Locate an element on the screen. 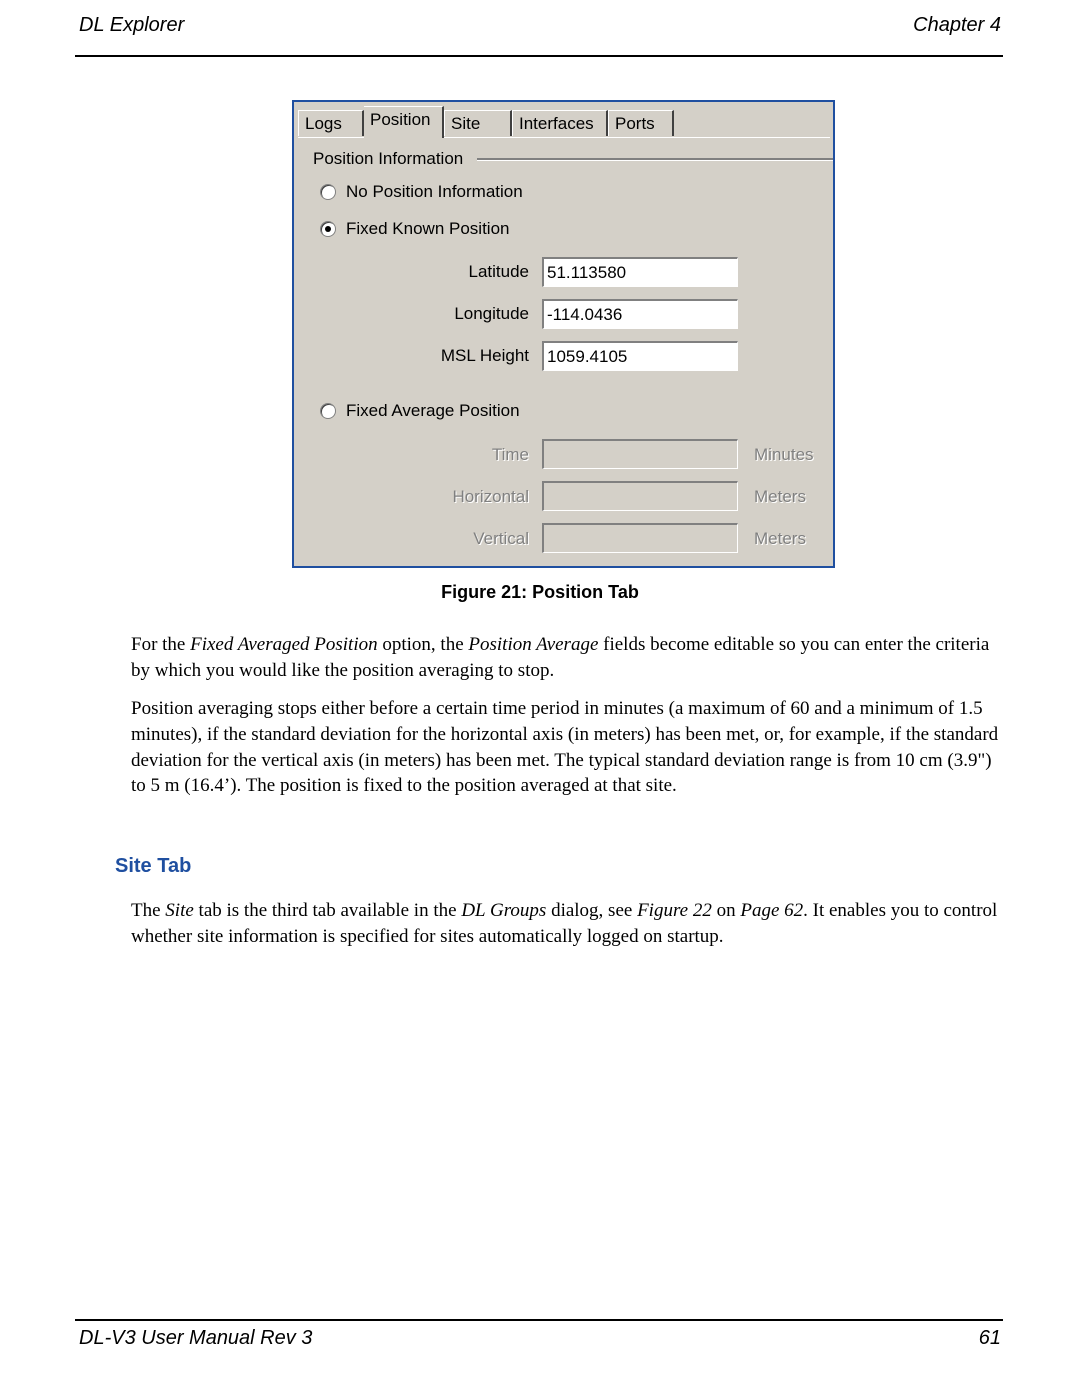 The image size is (1080, 1388). group-label-position-information: Position Information is located at coordinates (388, 158).